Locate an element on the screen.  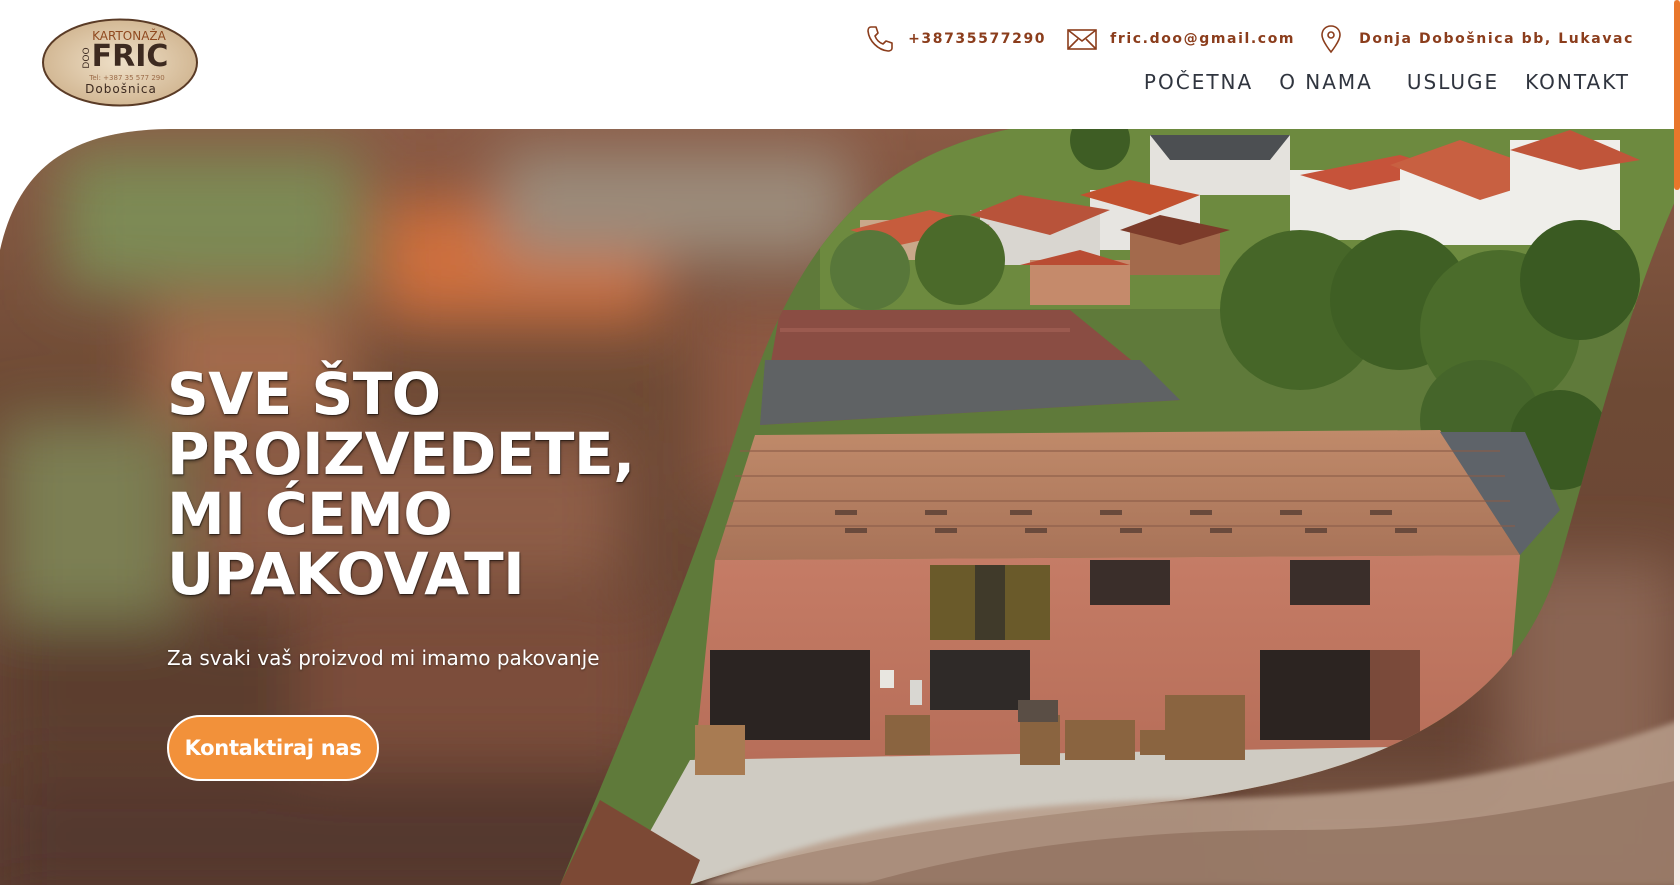
contact-address: Donja Dobošnica bb, Lukavac is located at coordinates (1474, 39).